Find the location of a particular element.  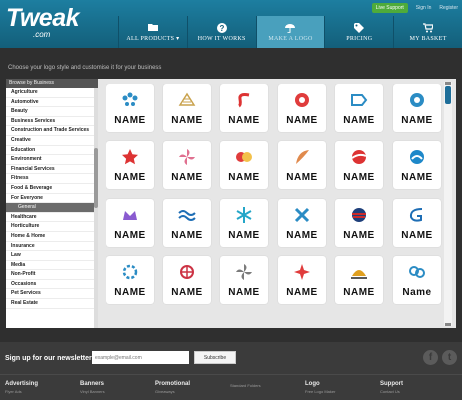

subscribe-button: Subscribe is located at coordinates (215, 357).